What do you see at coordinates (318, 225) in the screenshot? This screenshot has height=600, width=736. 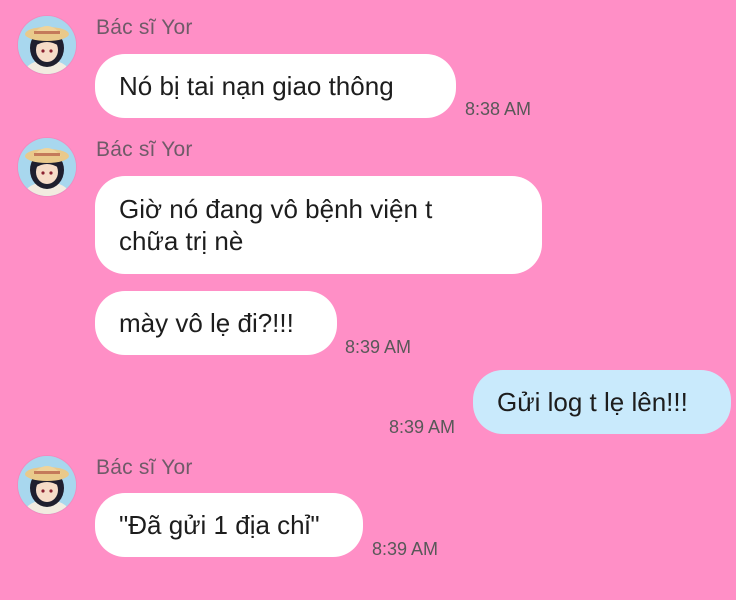 I see `message-bubble: Giờ nó đang vô bệnh viện t chữa trị nè` at bounding box center [318, 225].